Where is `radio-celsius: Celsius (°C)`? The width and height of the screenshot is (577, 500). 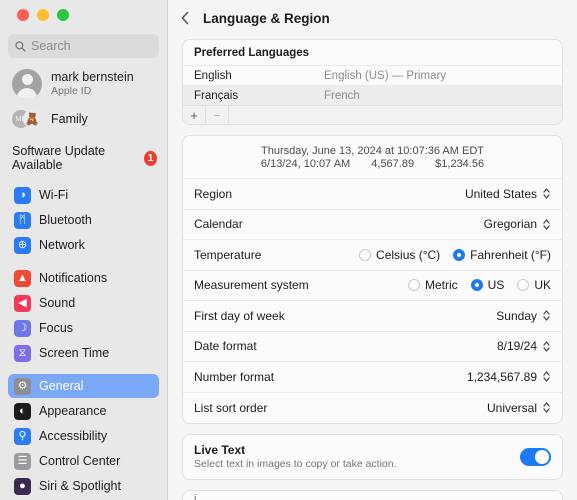 radio-celsius: Celsius (°C) is located at coordinates (399, 255).